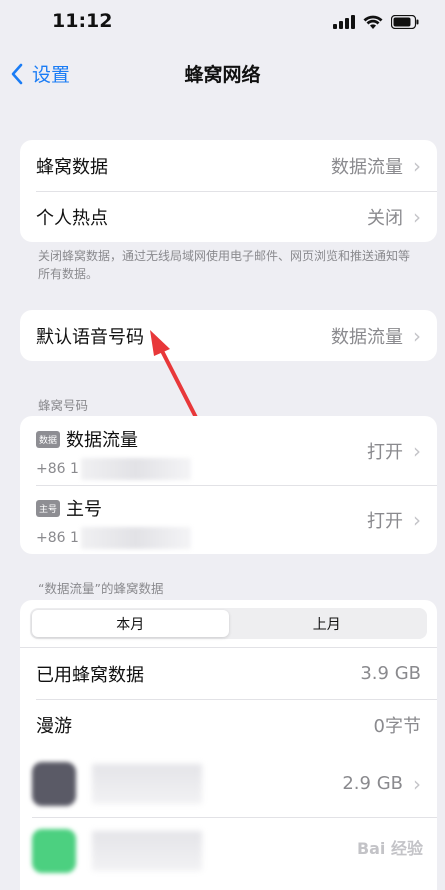 This screenshot has height=890, width=445. I want to click on segment-this-month: 本月, so click(130, 623).